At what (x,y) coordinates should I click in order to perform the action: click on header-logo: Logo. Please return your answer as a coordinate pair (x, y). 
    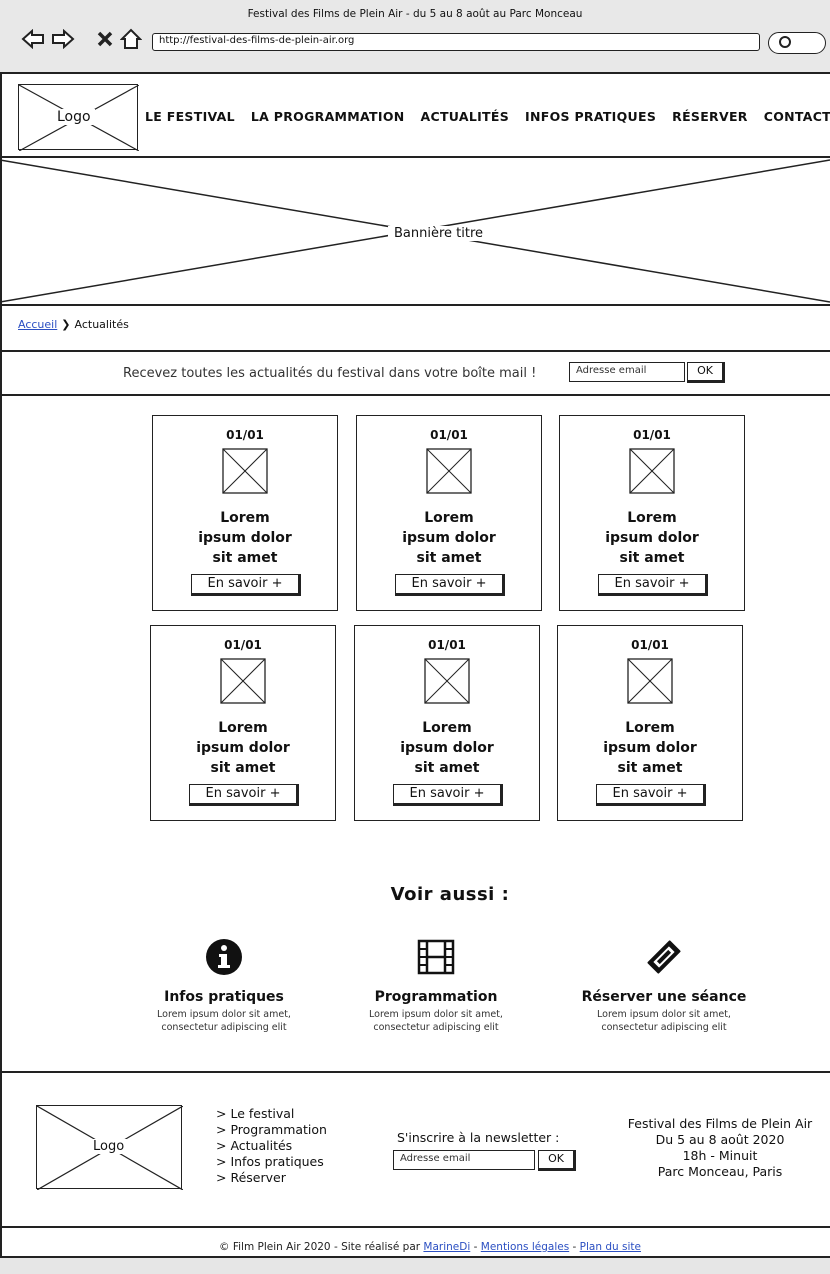
    Looking at the image, I should click on (78, 117).